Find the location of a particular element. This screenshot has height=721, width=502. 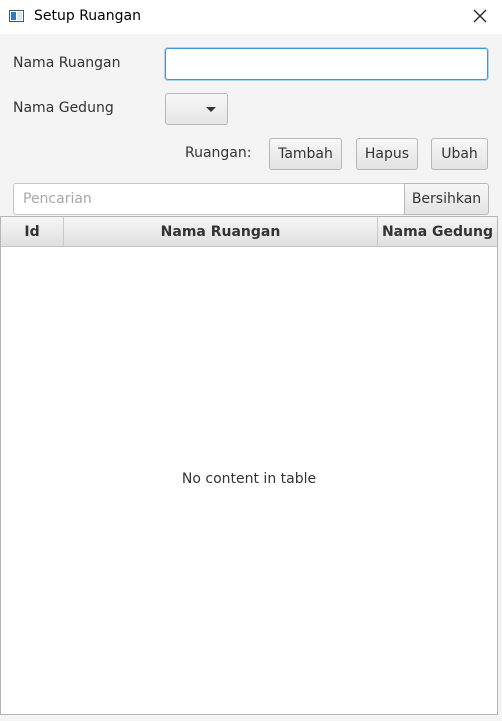

title-bar: Setup Ruangan is located at coordinates (251, 17).